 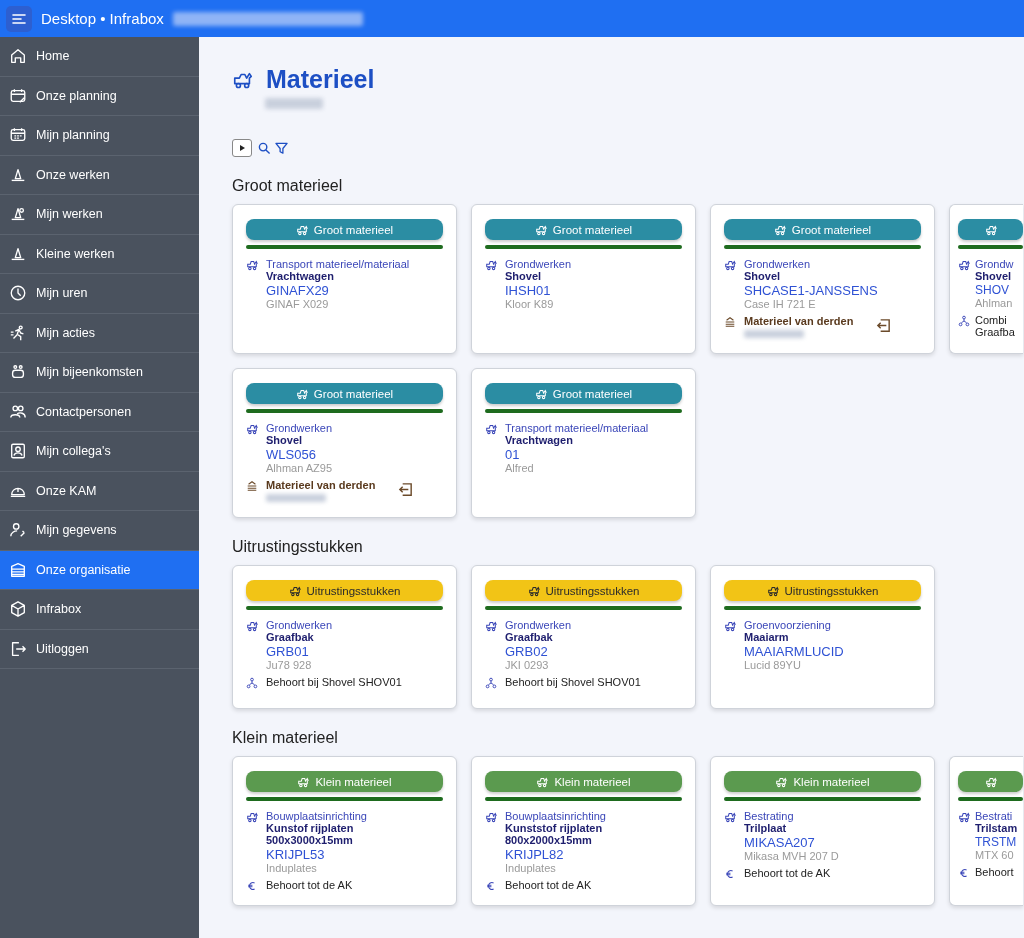 I want to click on search-icon, so click(x=264, y=148).